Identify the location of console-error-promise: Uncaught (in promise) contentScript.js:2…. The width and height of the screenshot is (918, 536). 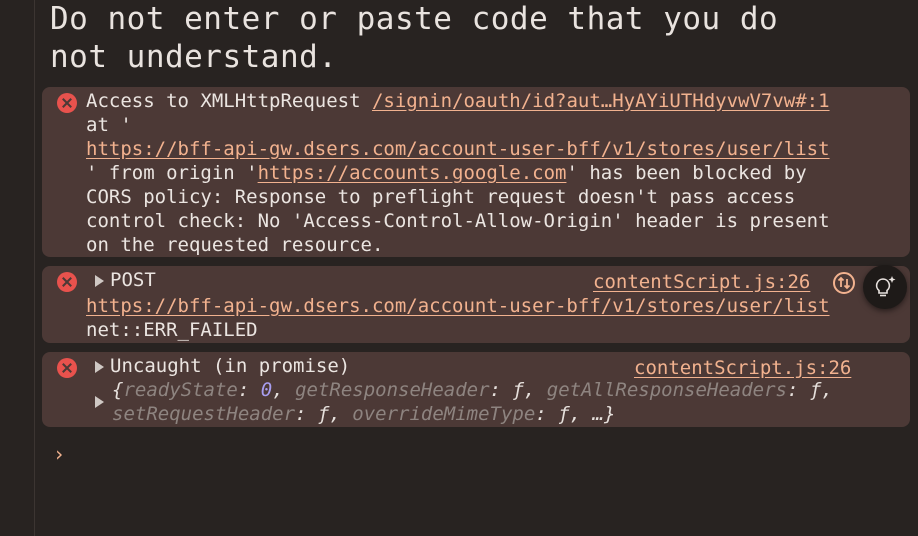
(476, 389).